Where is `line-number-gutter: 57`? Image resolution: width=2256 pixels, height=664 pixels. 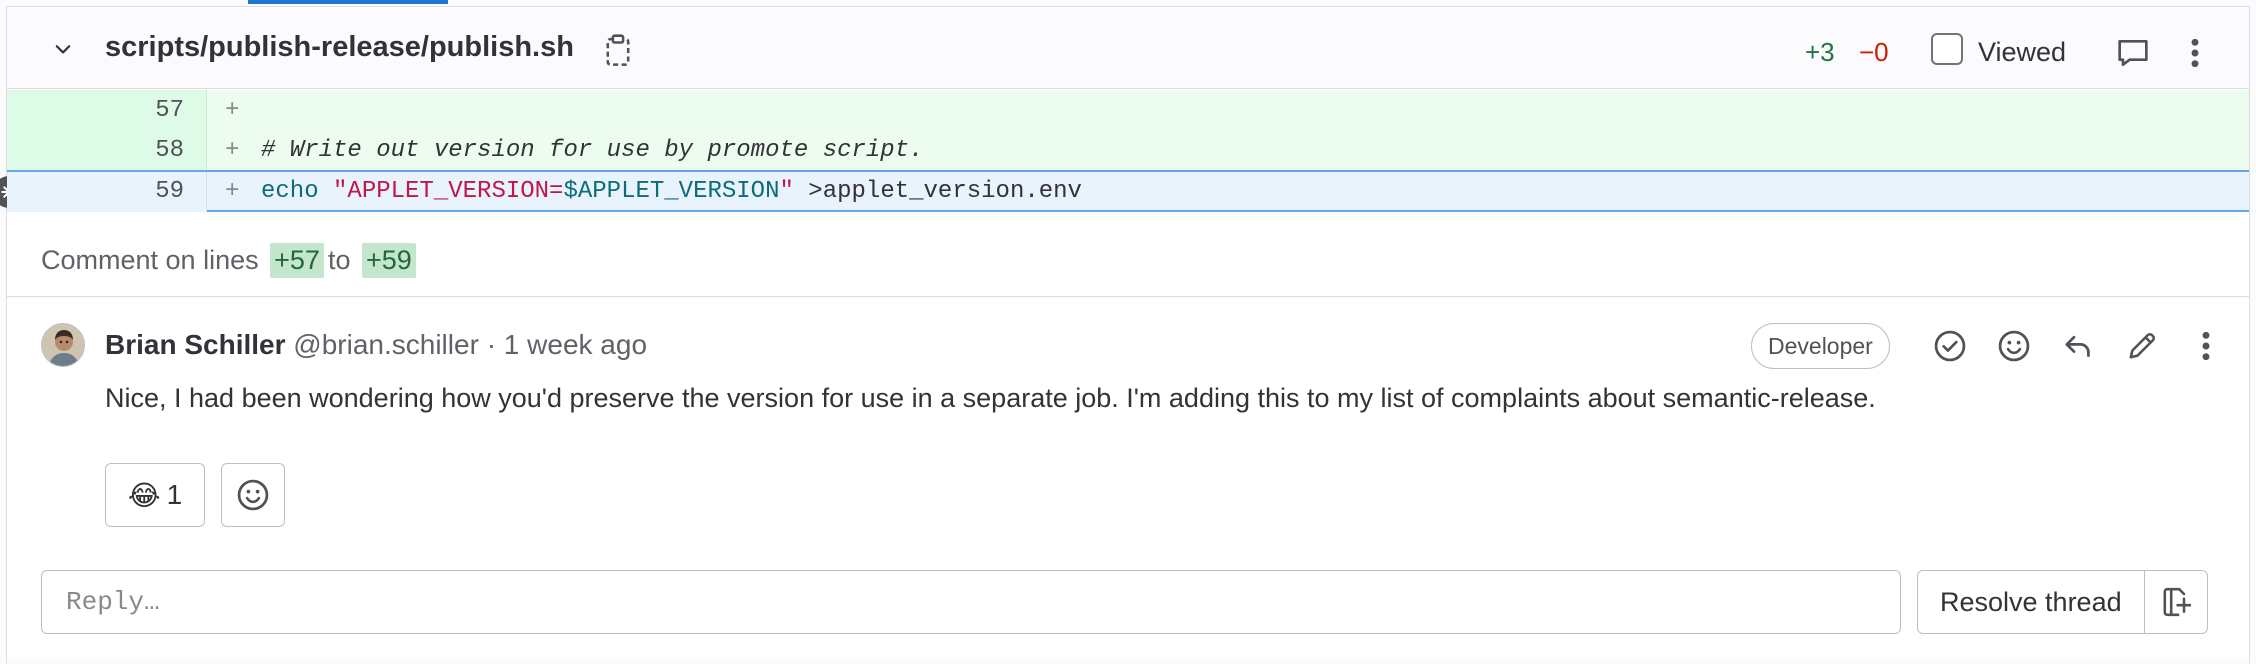 line-number-gutter: 57 is located at coordinates (107, 110).